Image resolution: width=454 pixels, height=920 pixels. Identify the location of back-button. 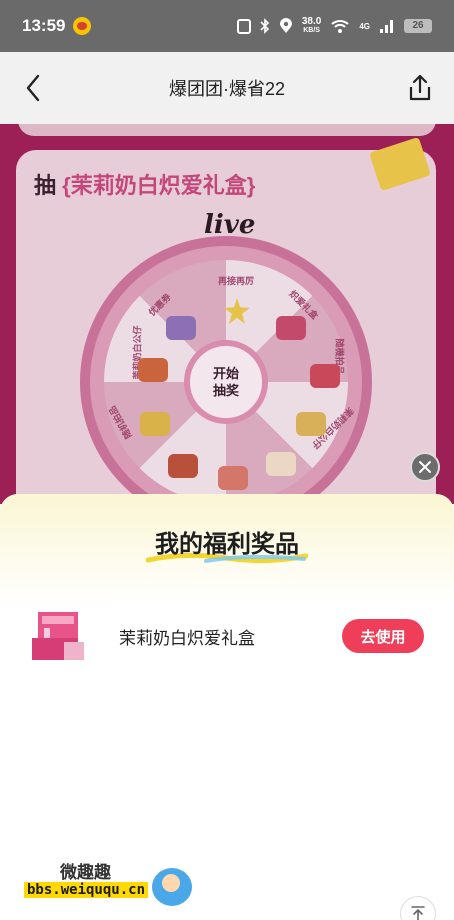
(34, 88).